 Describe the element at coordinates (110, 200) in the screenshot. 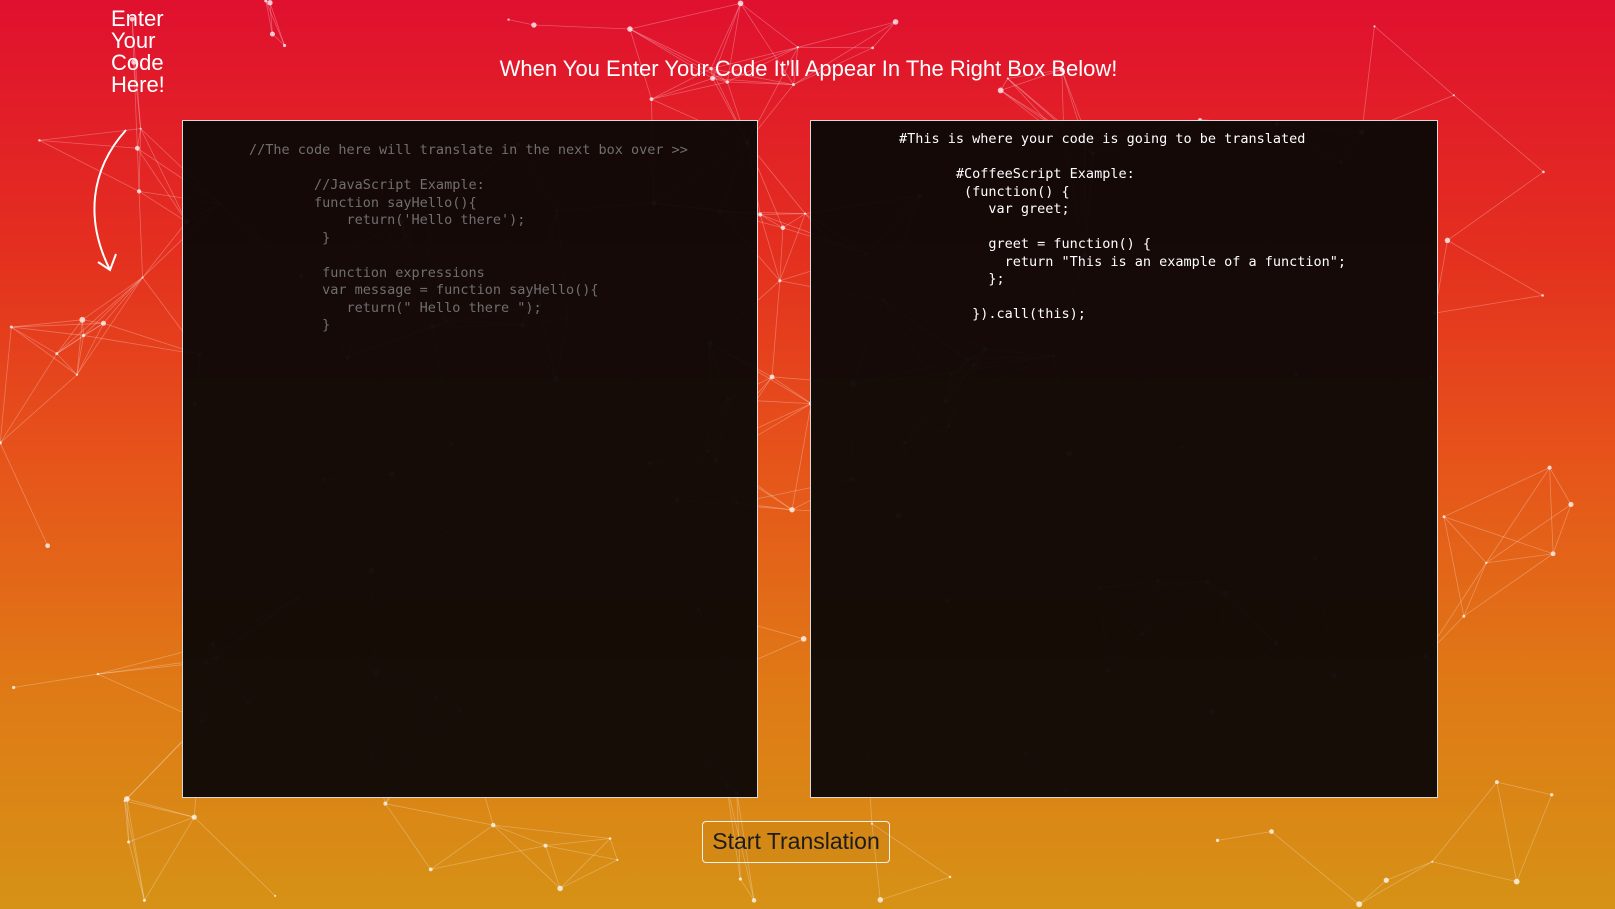

I see `curved-arrow-icon` at that location.